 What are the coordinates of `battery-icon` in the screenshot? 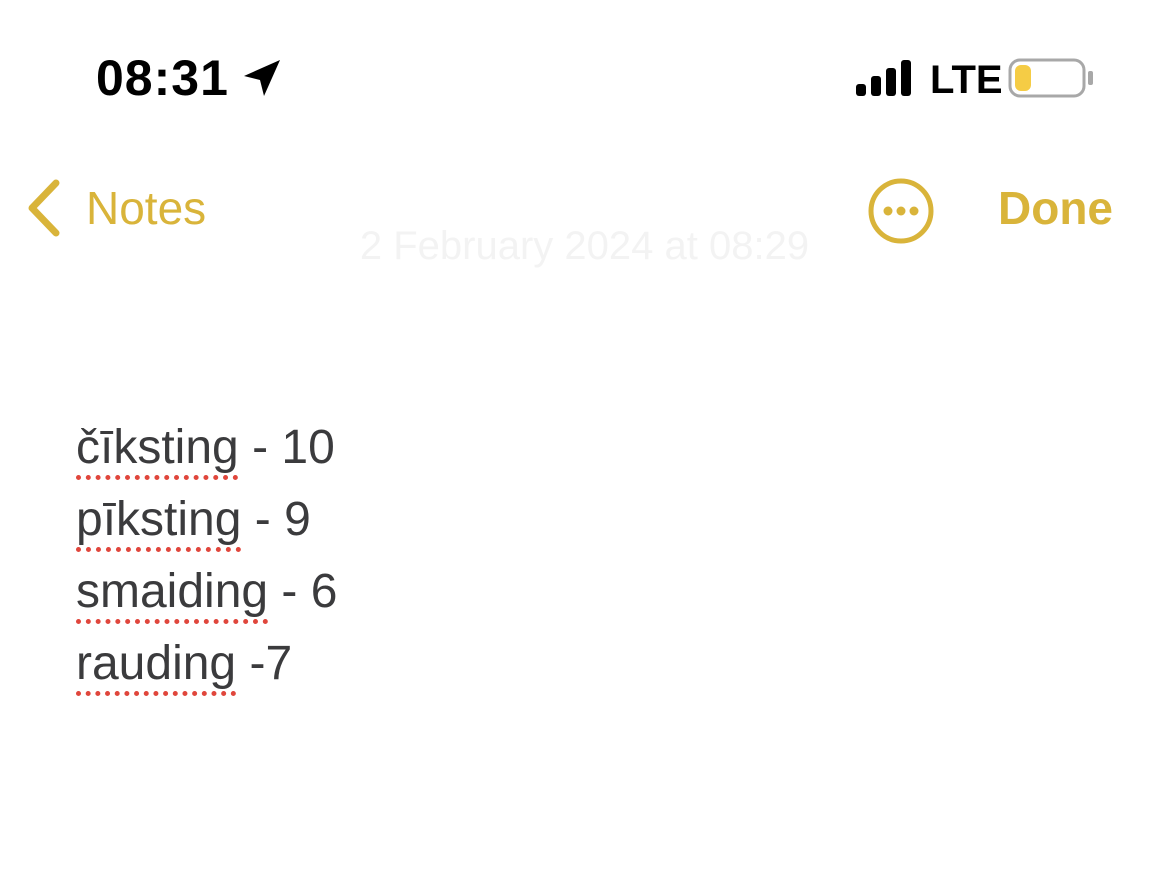 It's located at (1050, 78).